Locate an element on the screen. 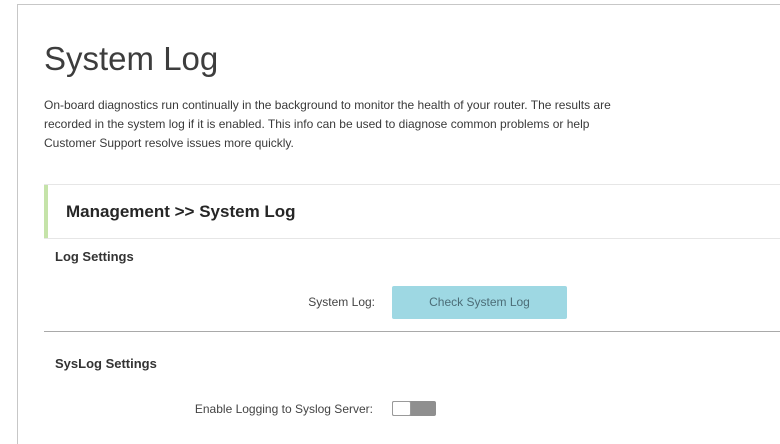 The image size is (780, 444). content-frame-left-border is located at coordinates (17, 224).